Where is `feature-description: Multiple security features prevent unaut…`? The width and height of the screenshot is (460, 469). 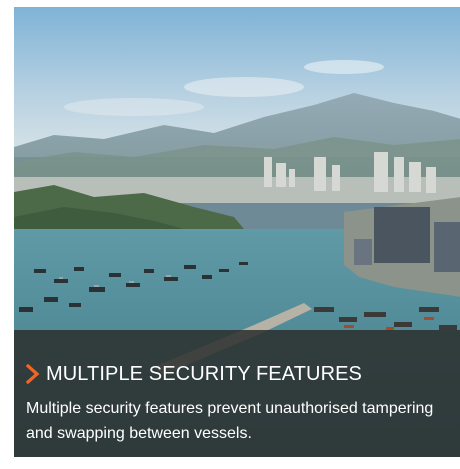 feature-description: Multiple security features prevent unaut… is located at coordinates (230, 421).